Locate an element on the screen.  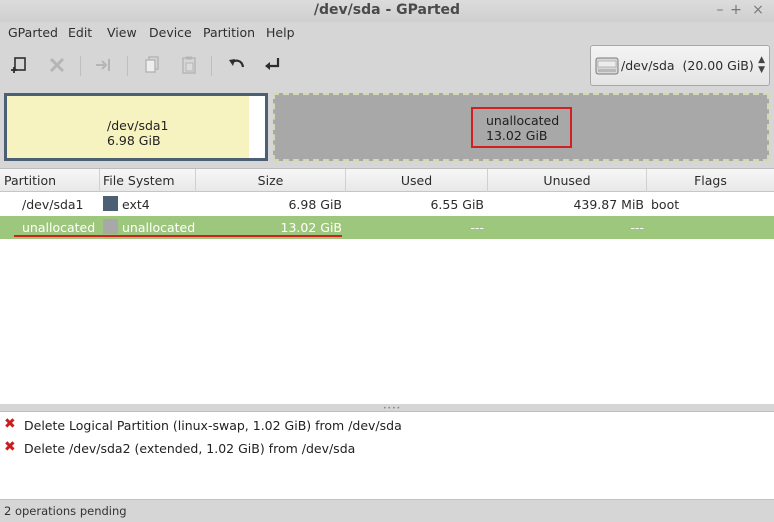
updown-arrows-icon: ▲ ▼ is located at coordinates (761, 65).